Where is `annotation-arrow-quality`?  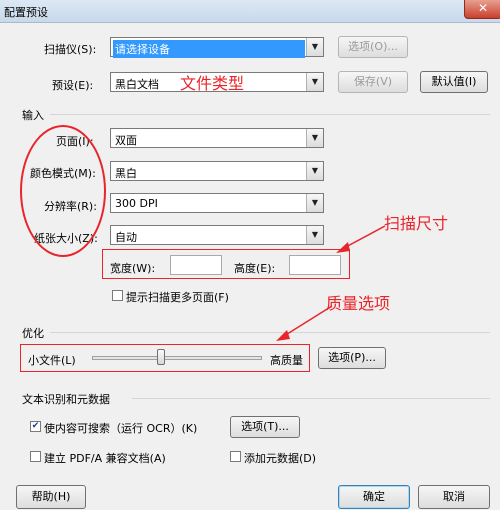
annotation-arrow-quality is located at coordinates (304, 323).